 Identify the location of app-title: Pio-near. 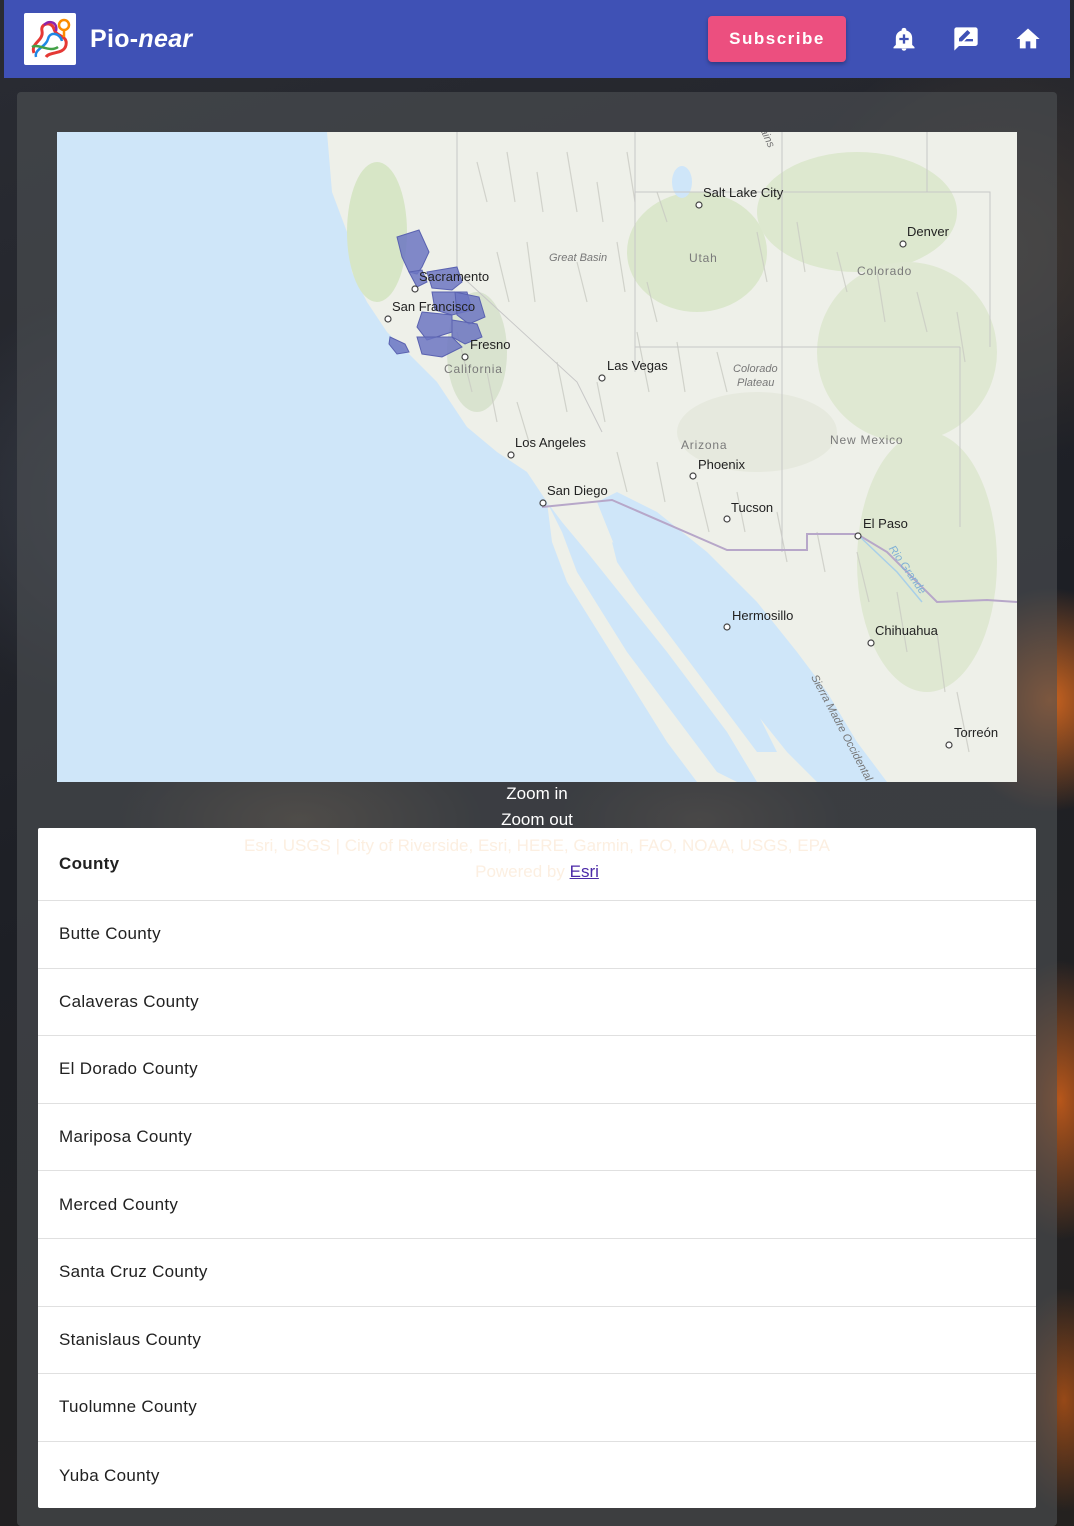
(141, 39).